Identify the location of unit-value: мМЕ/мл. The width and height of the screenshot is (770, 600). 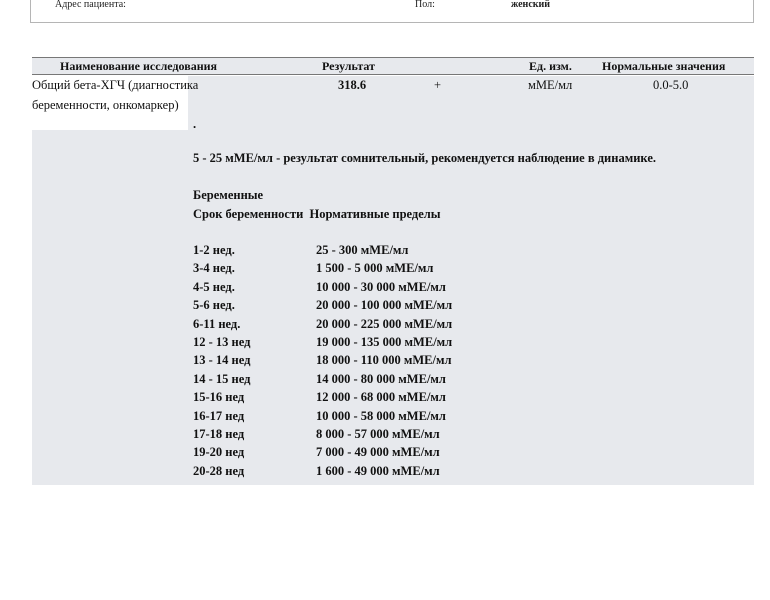
(550, 85).